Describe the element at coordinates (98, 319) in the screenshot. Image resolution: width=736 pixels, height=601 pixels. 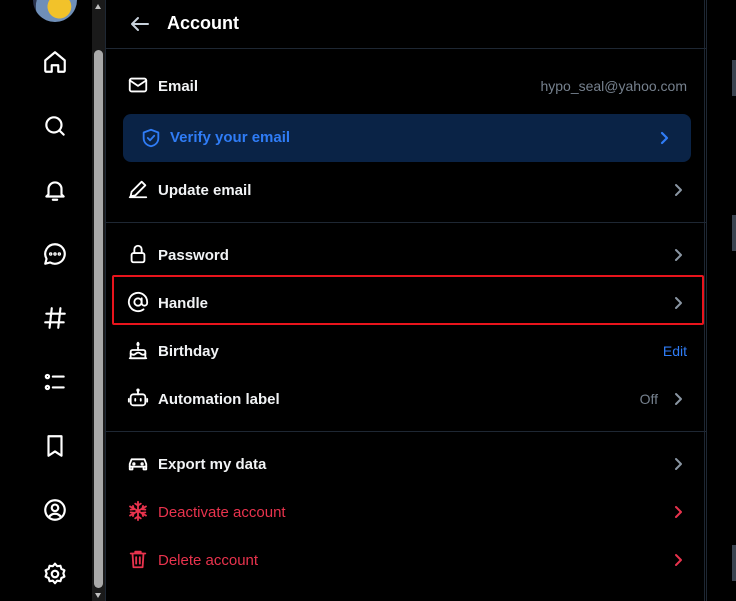
I see `scroll-thumb` at that location.